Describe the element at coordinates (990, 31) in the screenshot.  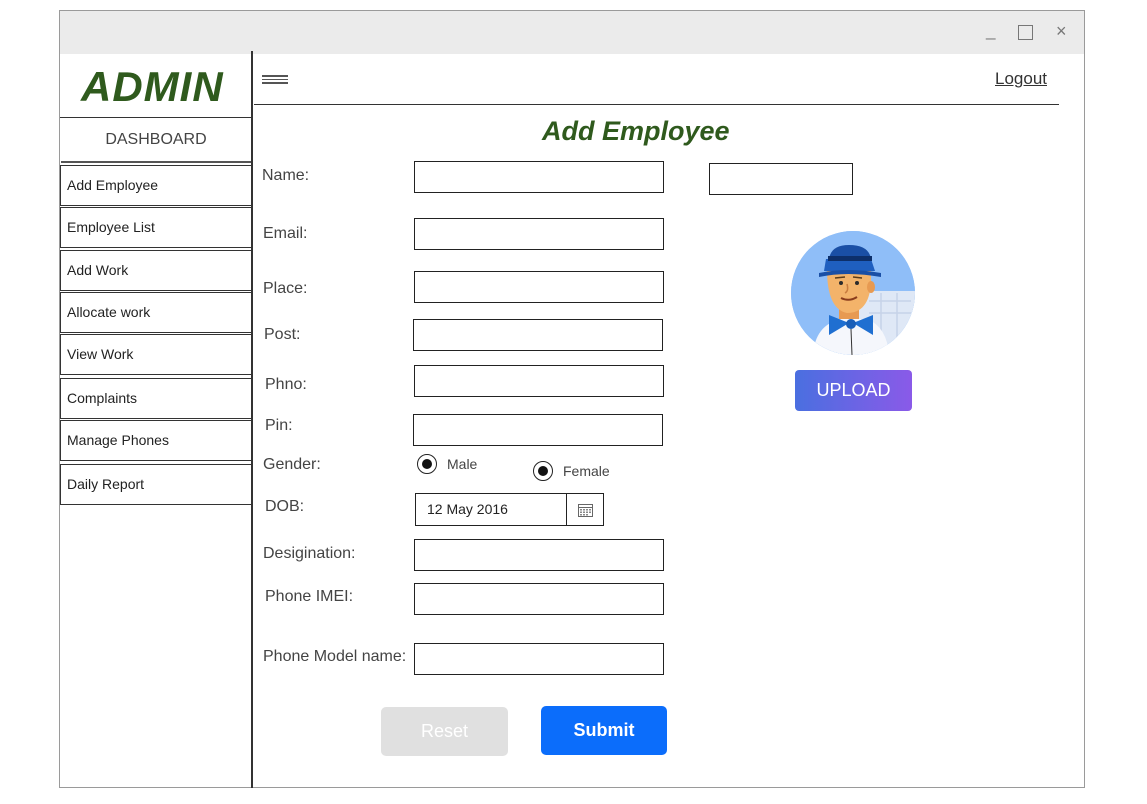
I see `minimize-icon: _` at that location.